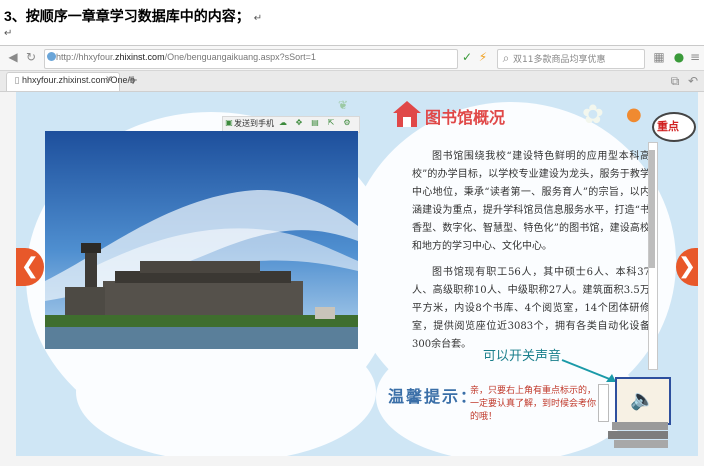 The image size is (704, 468). Describe the element at coordinates (506, 58) in the screenshot. I see `search-icon: ⌕` at that location.